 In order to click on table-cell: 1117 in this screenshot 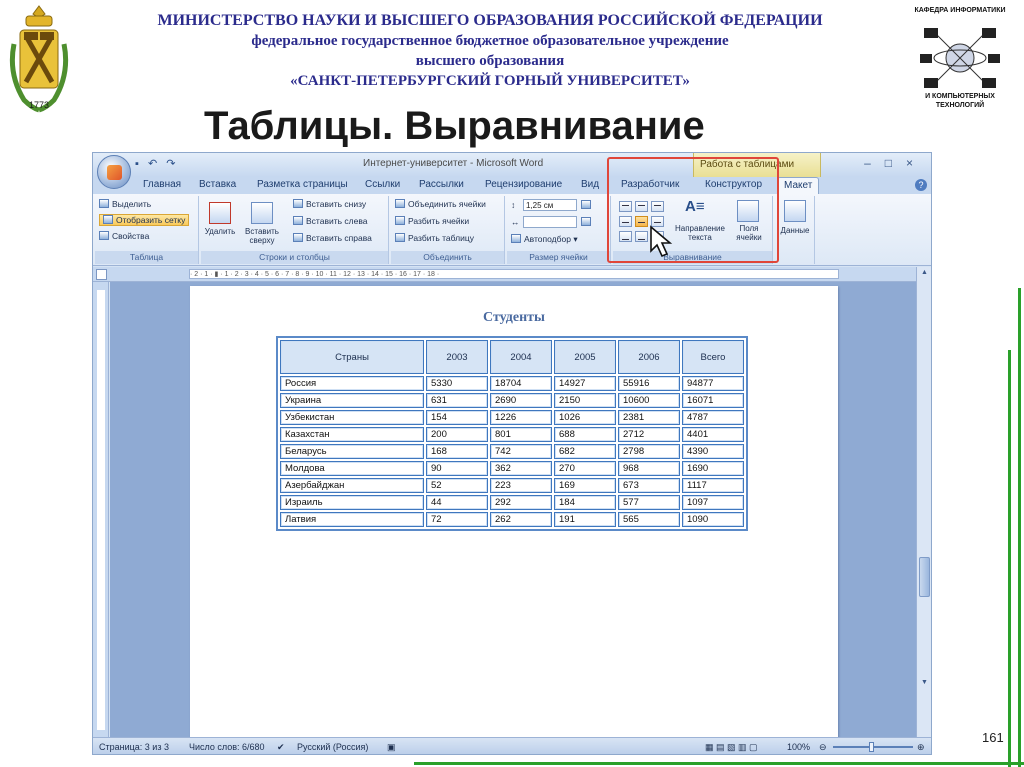, I will do `click(713, 485)`.